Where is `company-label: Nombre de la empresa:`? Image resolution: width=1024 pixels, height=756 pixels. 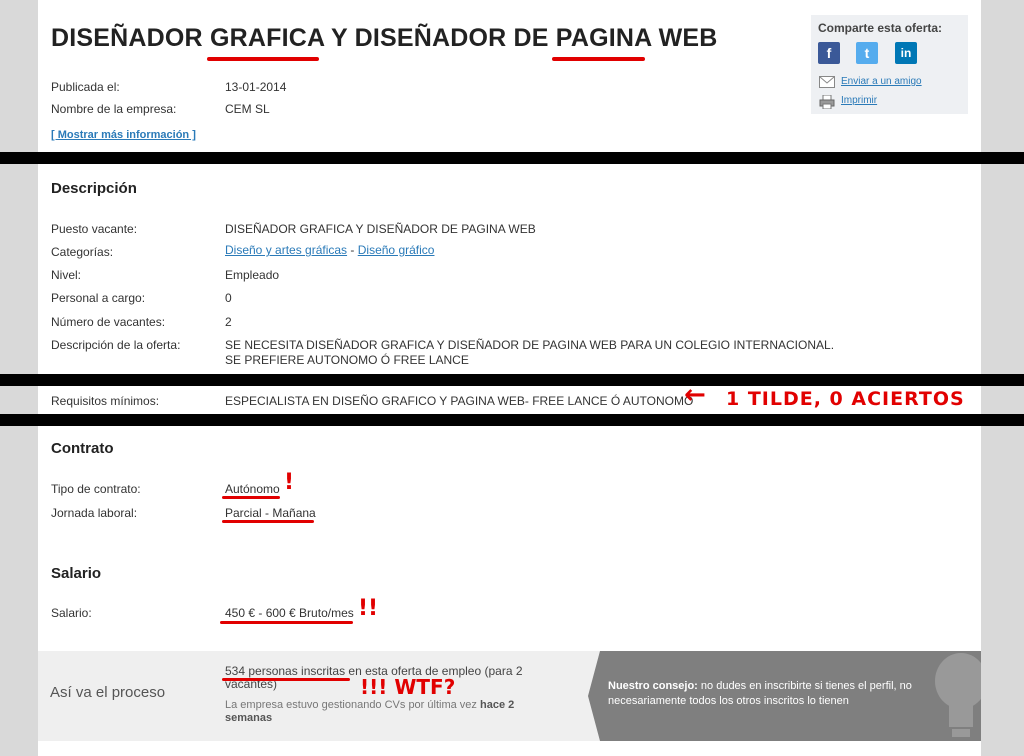 company-label: Nombre de la empresa: is located at coordinates (114, 109).